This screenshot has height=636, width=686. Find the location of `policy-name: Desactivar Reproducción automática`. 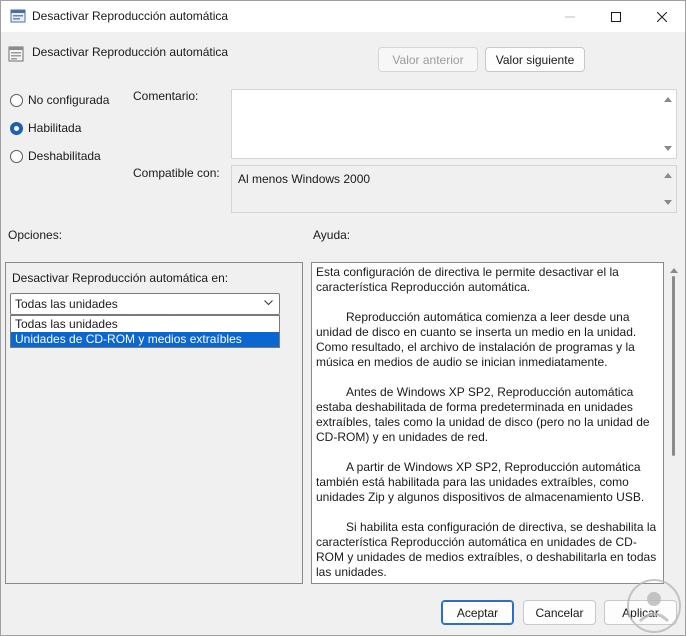

policy-name: Desactivar Reproducción automática is located at coordinates (130, 52).